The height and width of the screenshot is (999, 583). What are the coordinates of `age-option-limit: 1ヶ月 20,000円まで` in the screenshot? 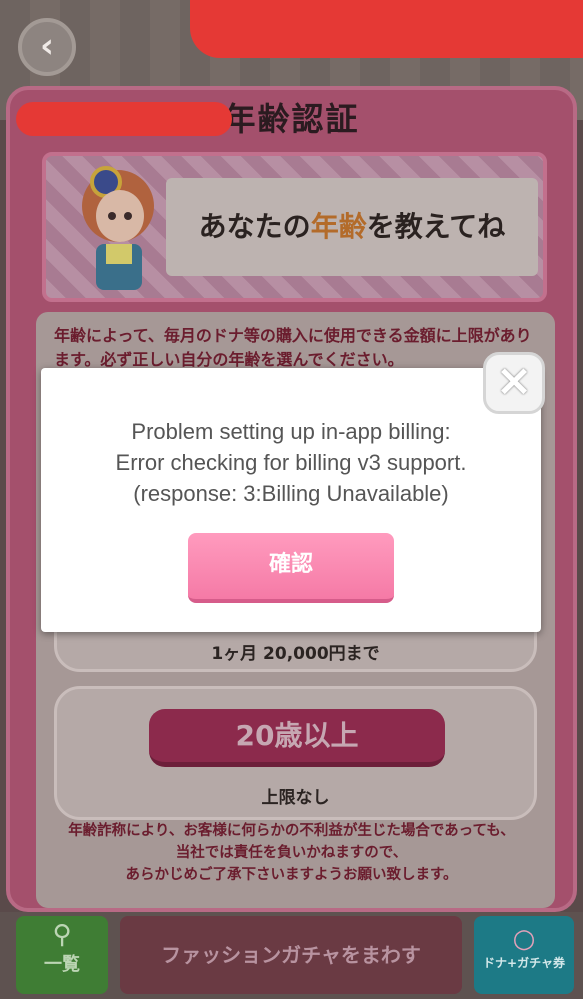 It's located at (295, 654).